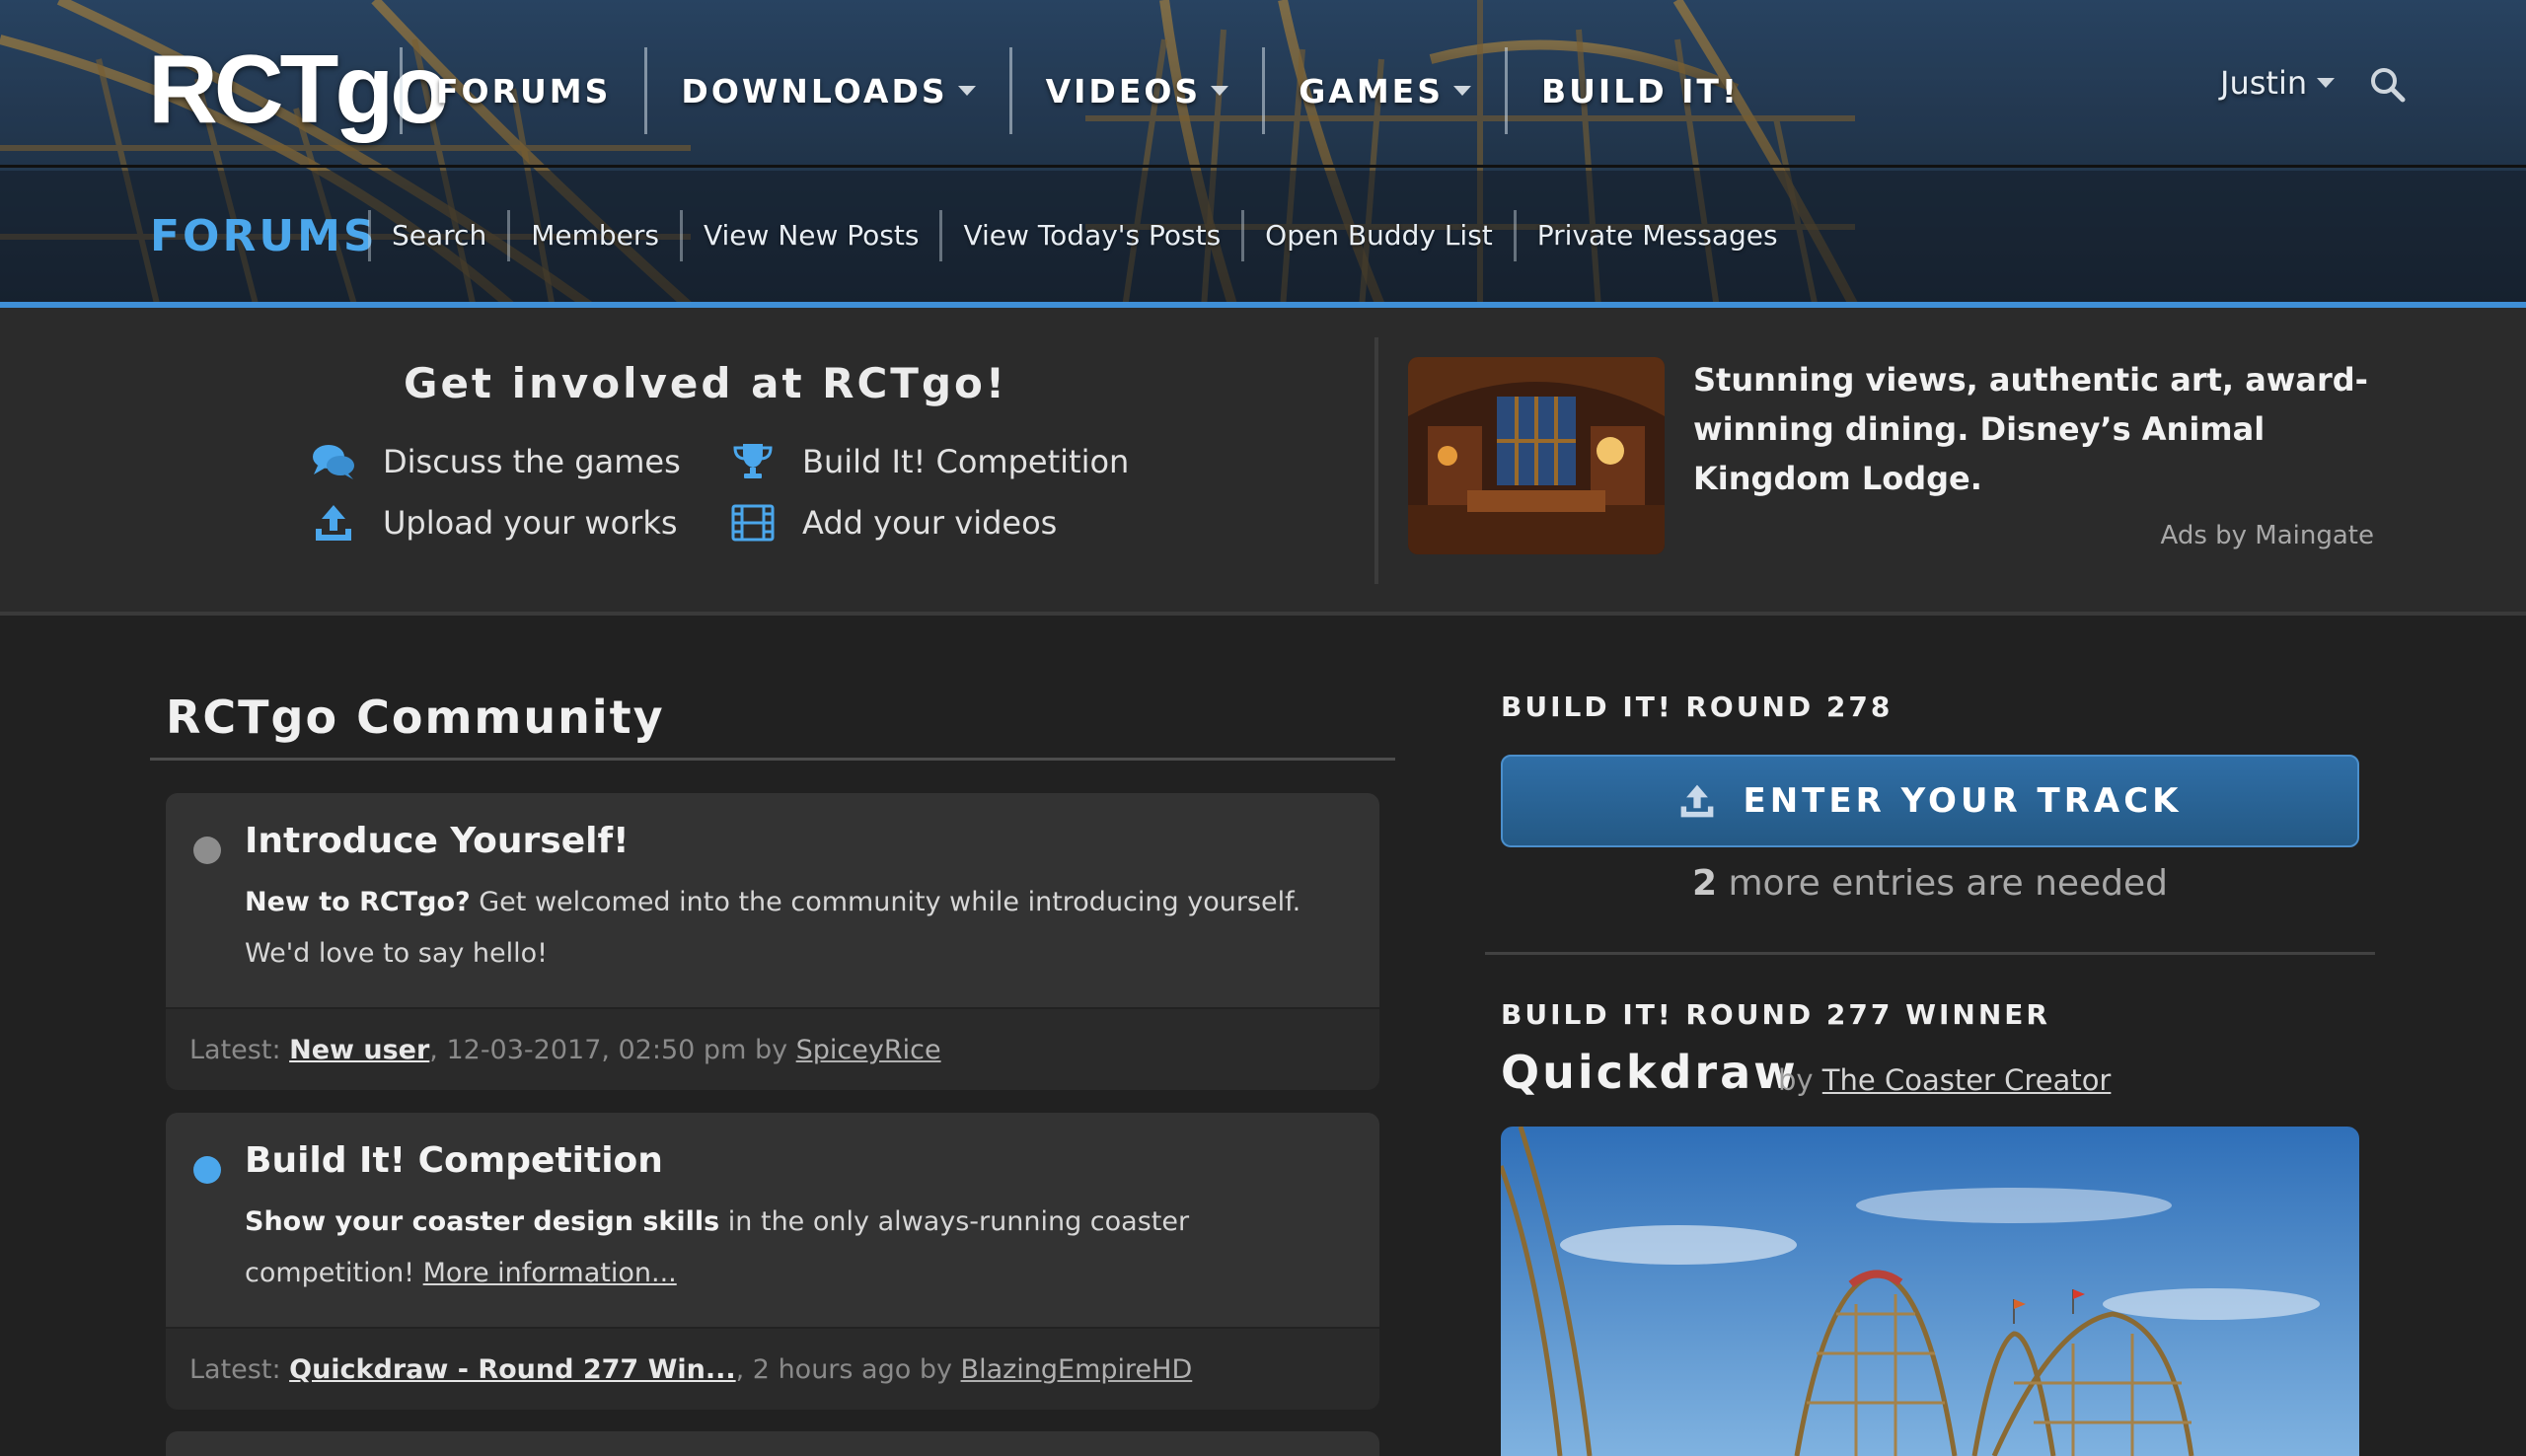 This screenshot has width=2526, height=1456. I want to click on subnav-search: Search, so click(439, 235).